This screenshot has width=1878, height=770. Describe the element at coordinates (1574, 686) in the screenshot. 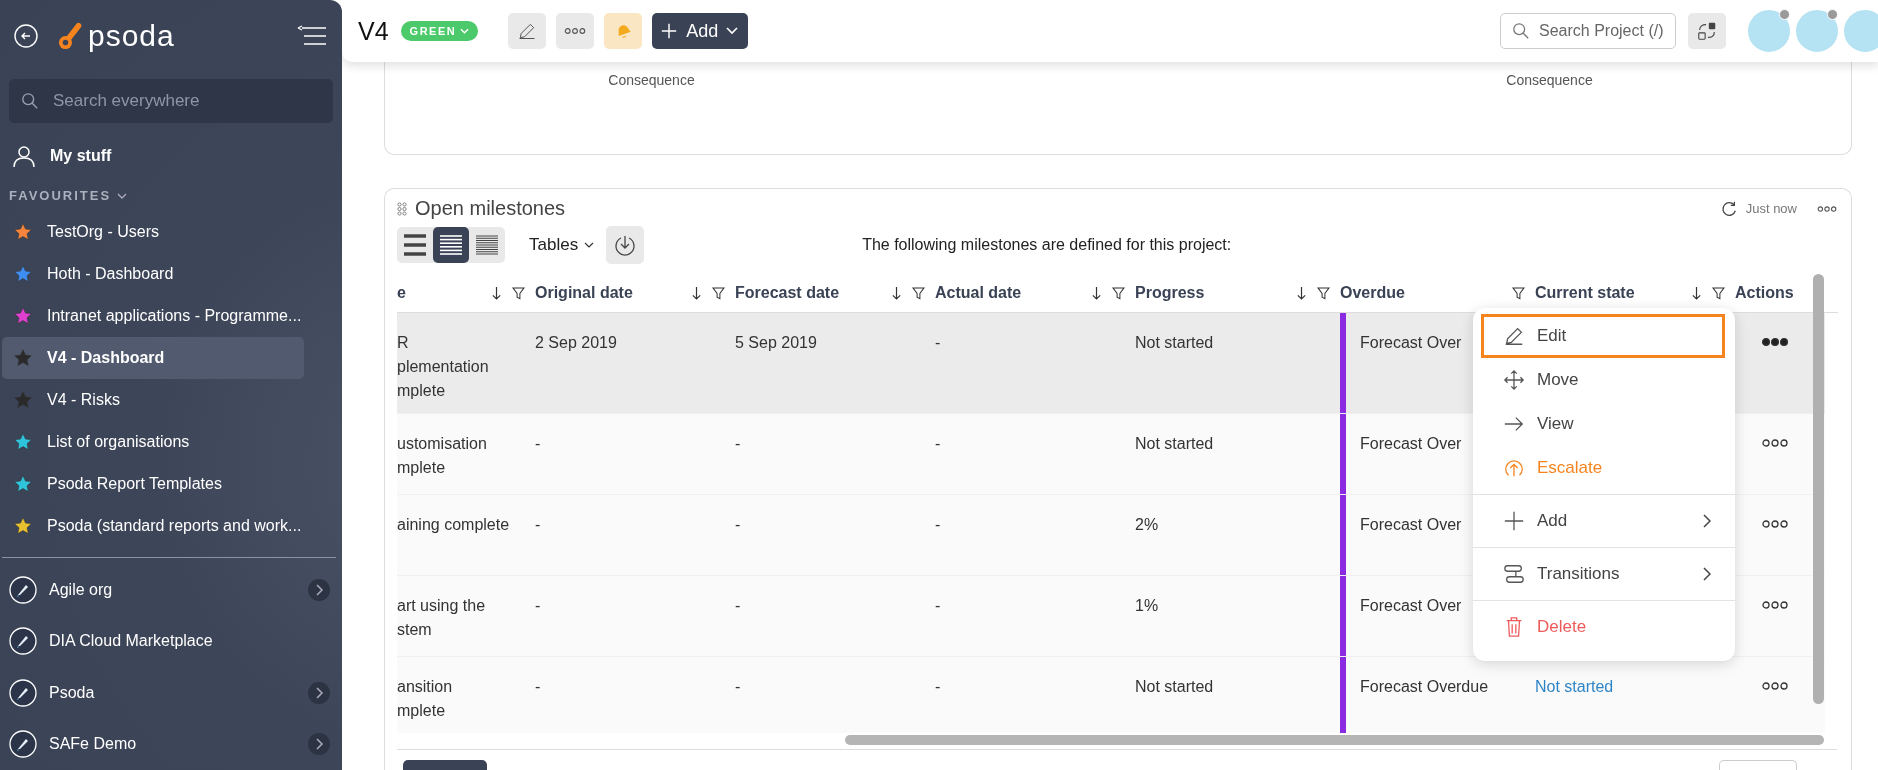

I see `state-link: Not started` at that location.